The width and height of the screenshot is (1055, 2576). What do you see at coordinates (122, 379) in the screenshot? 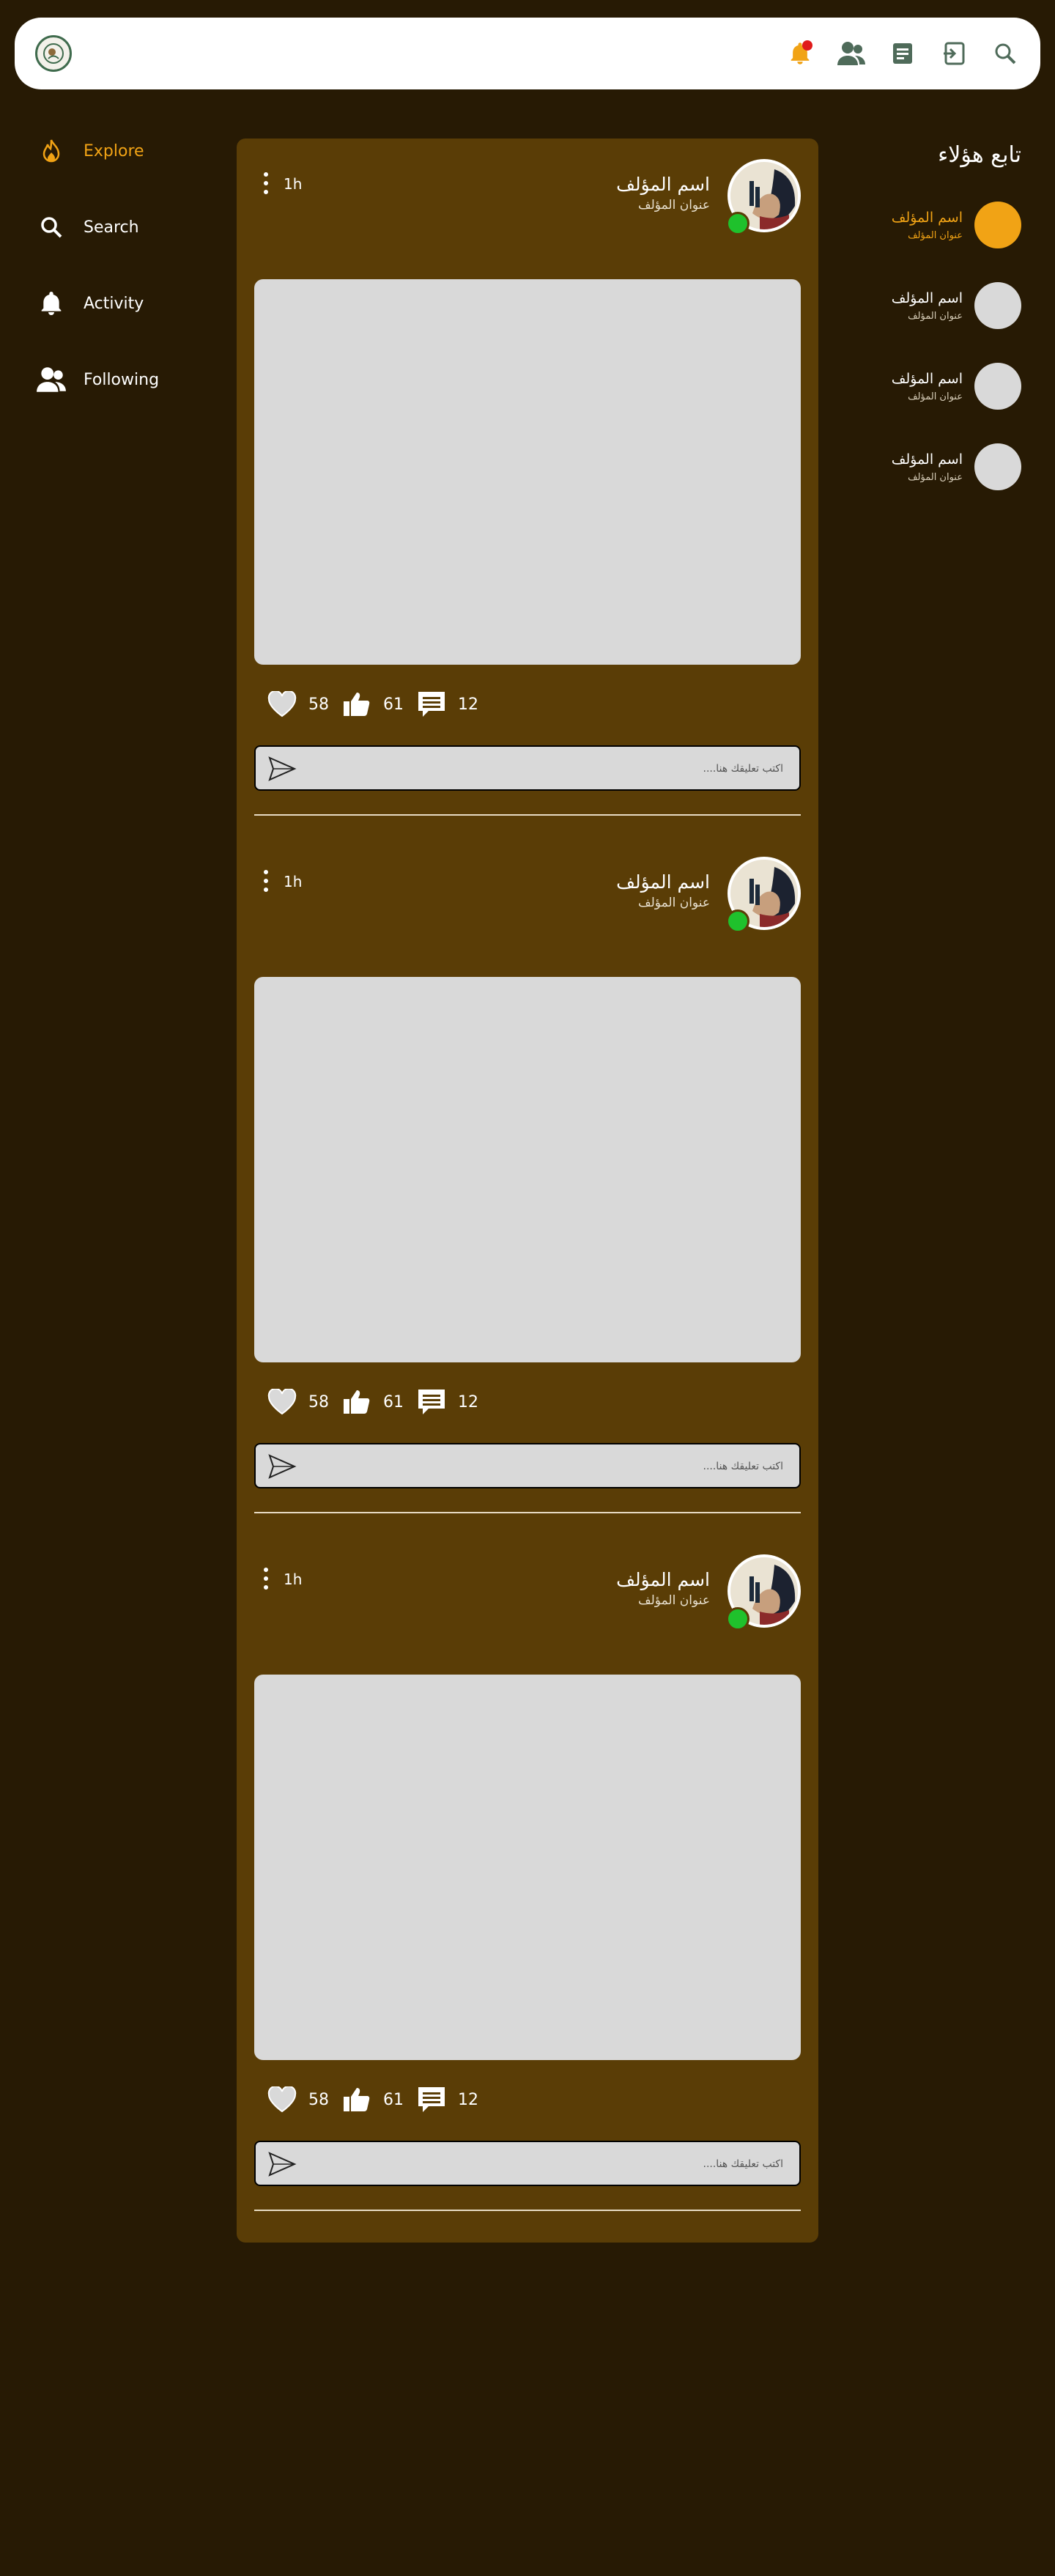
I see `nav-label-following: Following` at bounding box center [122, 379].